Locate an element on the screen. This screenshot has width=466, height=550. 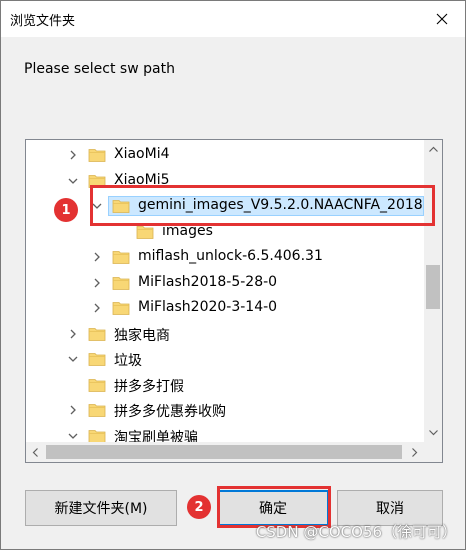
close-icon is located at coordinates (442, 19).